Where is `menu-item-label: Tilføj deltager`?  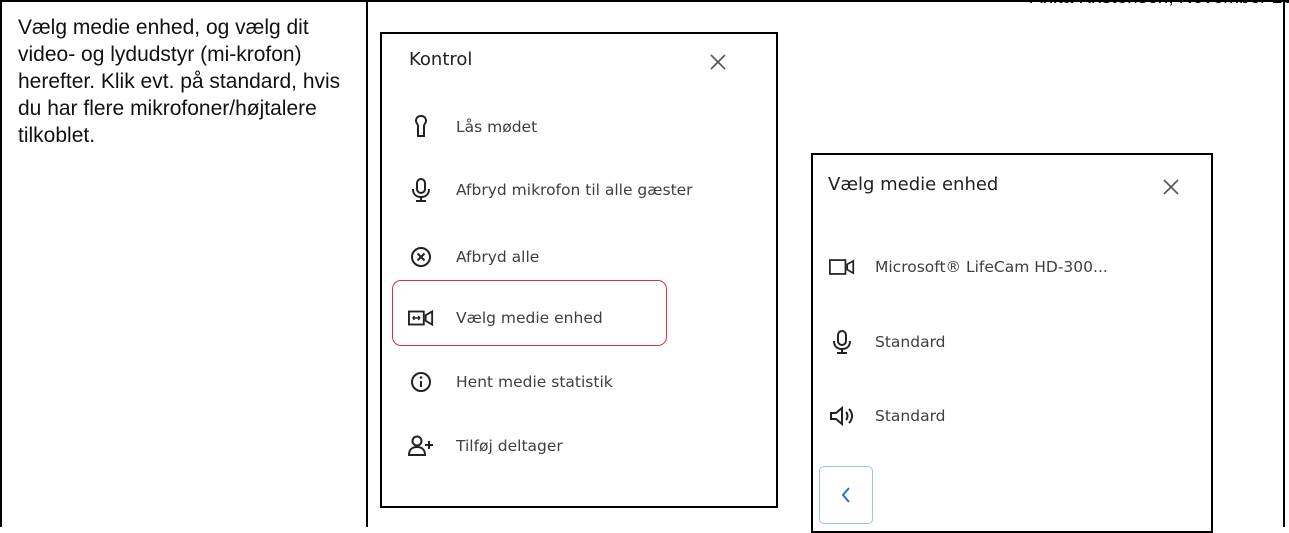
menu-item-label: Tilføj deltager is located at coordinates (509, 446).